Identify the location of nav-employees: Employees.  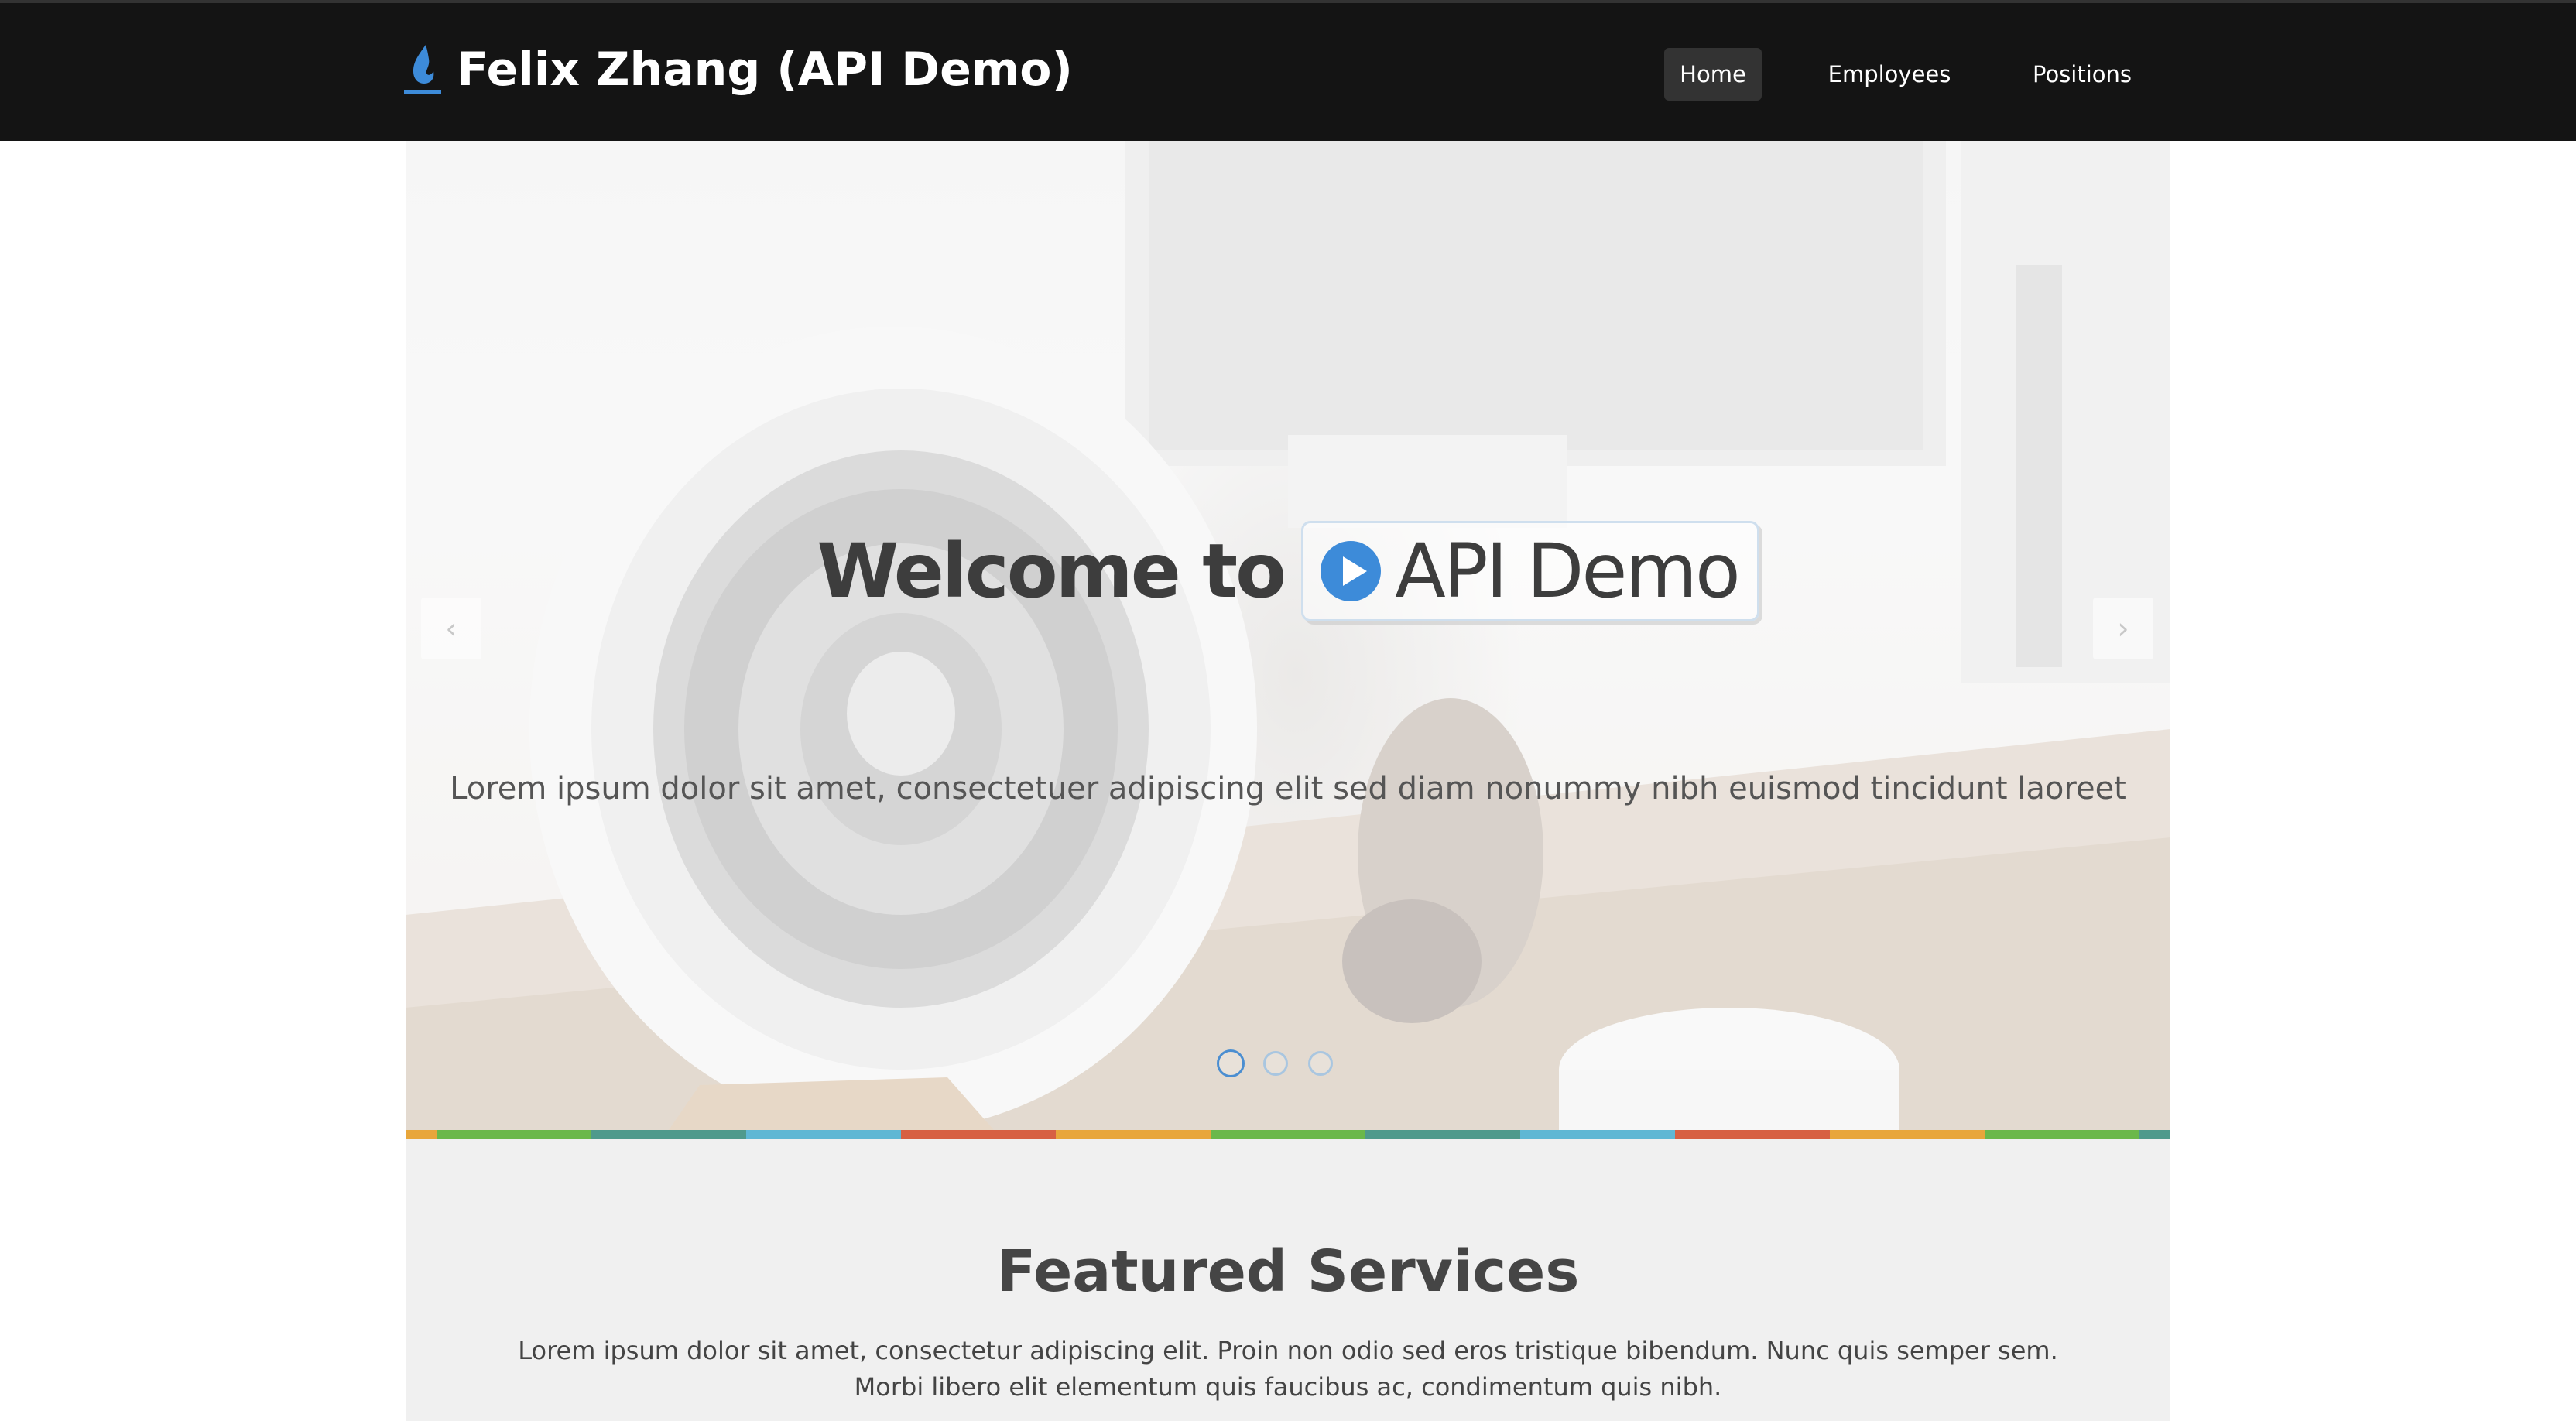
(1889, 74).